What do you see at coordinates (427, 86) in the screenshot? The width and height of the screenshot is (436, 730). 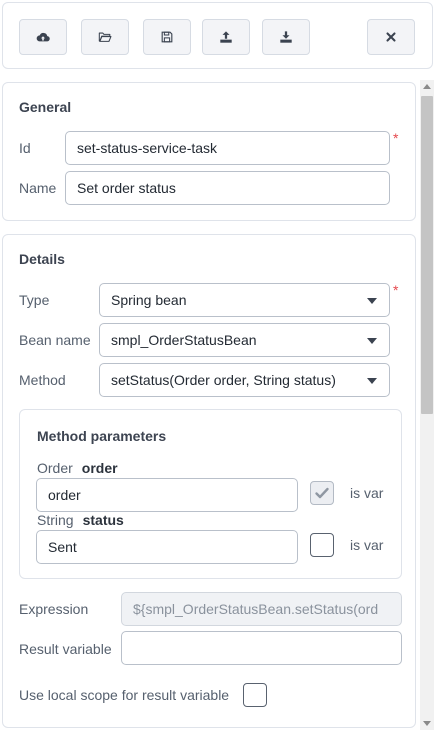 I see `scroll-up-arrow-icon` at bounding box center [427, 86].